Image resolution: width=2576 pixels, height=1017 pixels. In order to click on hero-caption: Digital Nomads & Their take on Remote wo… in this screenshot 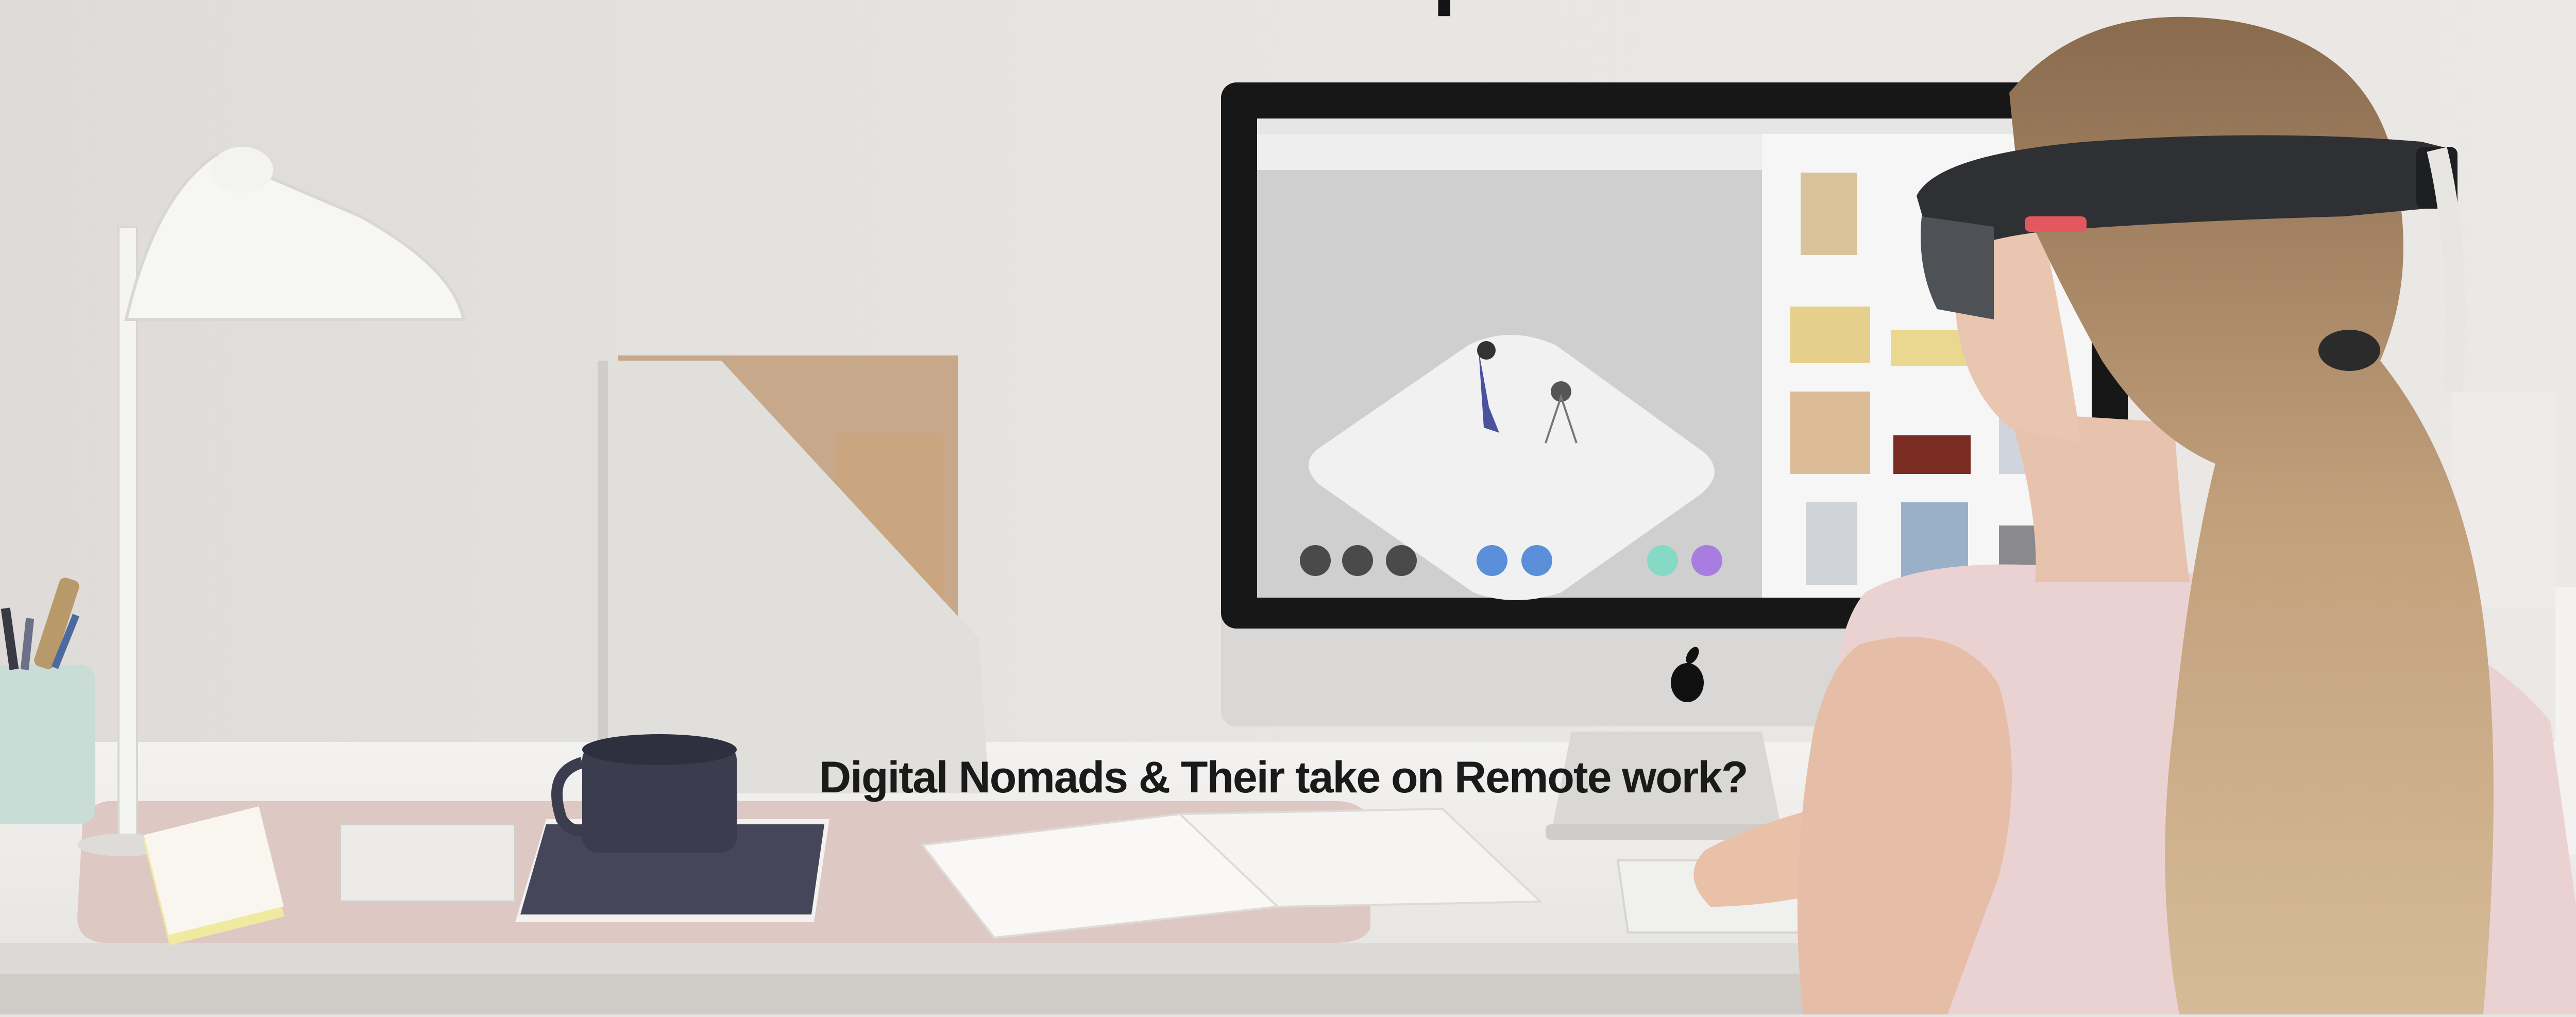, I will do `click(1284, 777)`.